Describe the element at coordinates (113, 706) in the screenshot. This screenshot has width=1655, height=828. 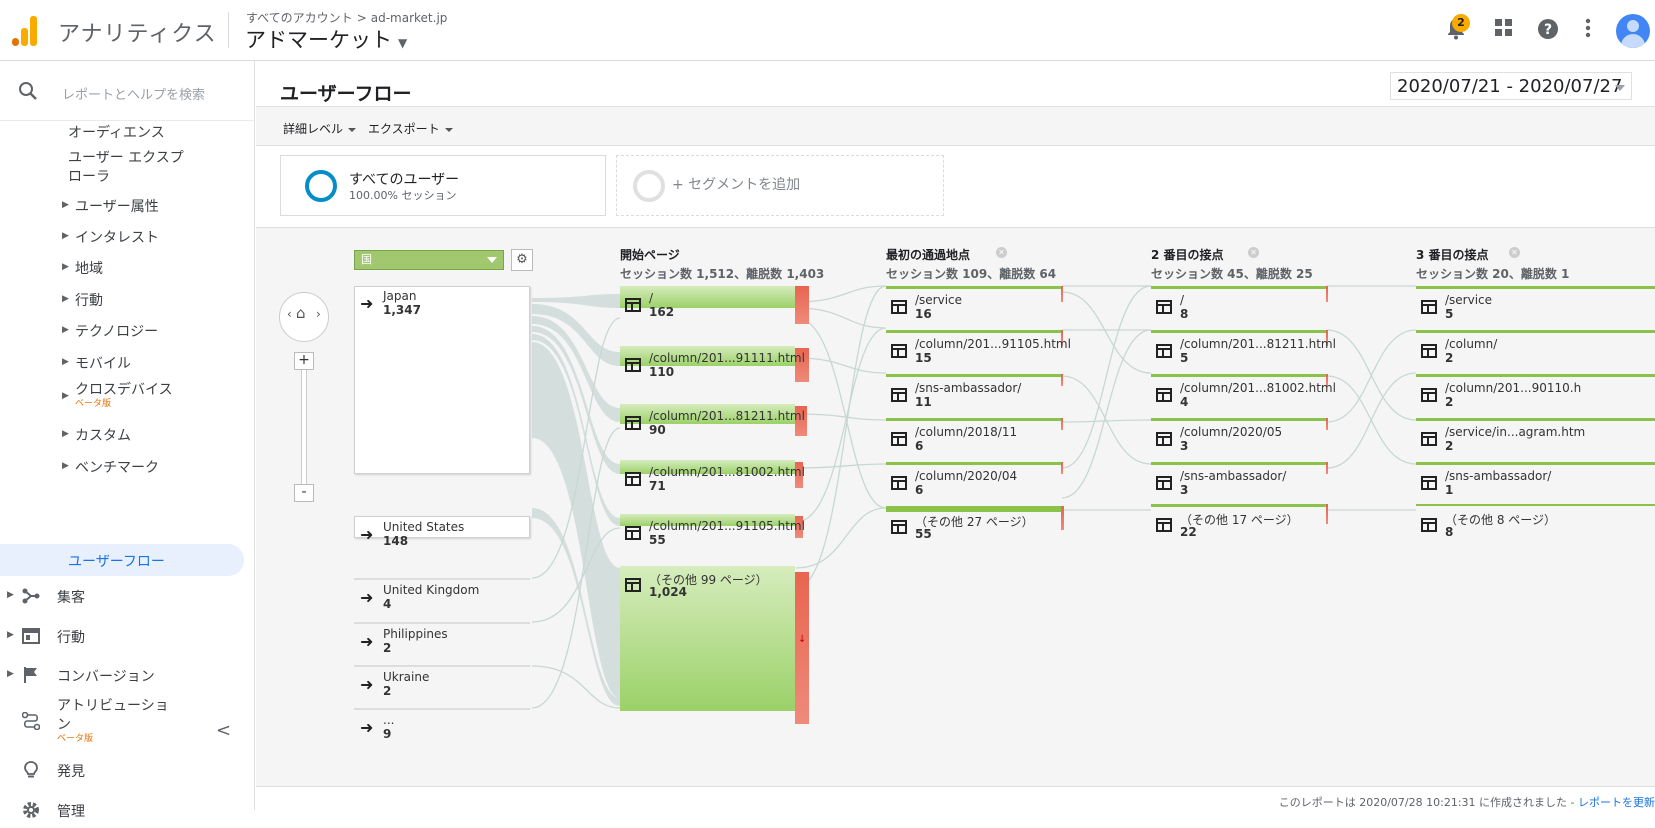
I see `sidebar-item-label: アトリビューショ` at that location.